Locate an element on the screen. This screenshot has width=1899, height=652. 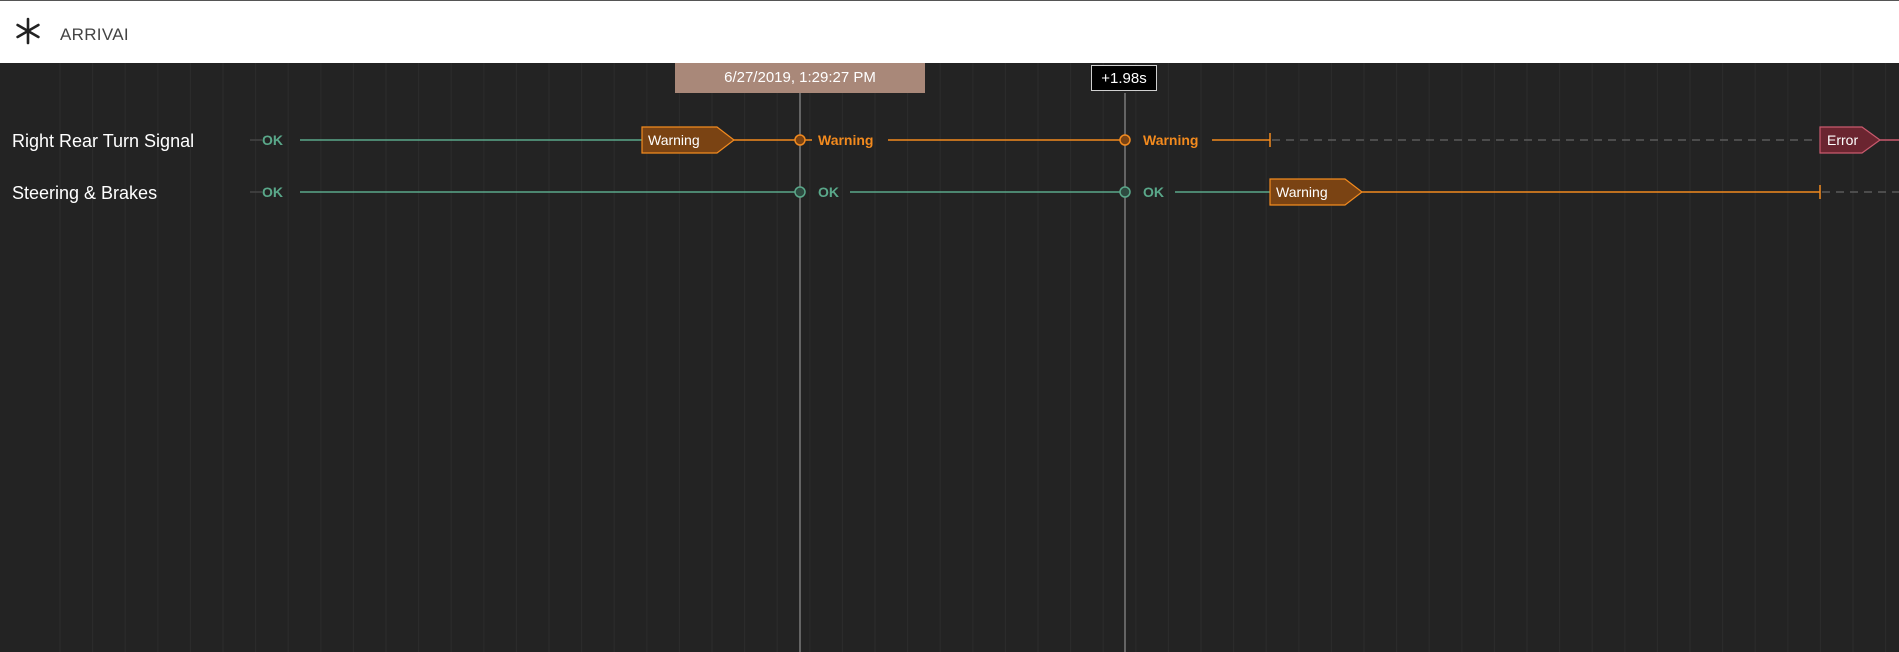
asterisk-icon is located at coordinates (28, 31).